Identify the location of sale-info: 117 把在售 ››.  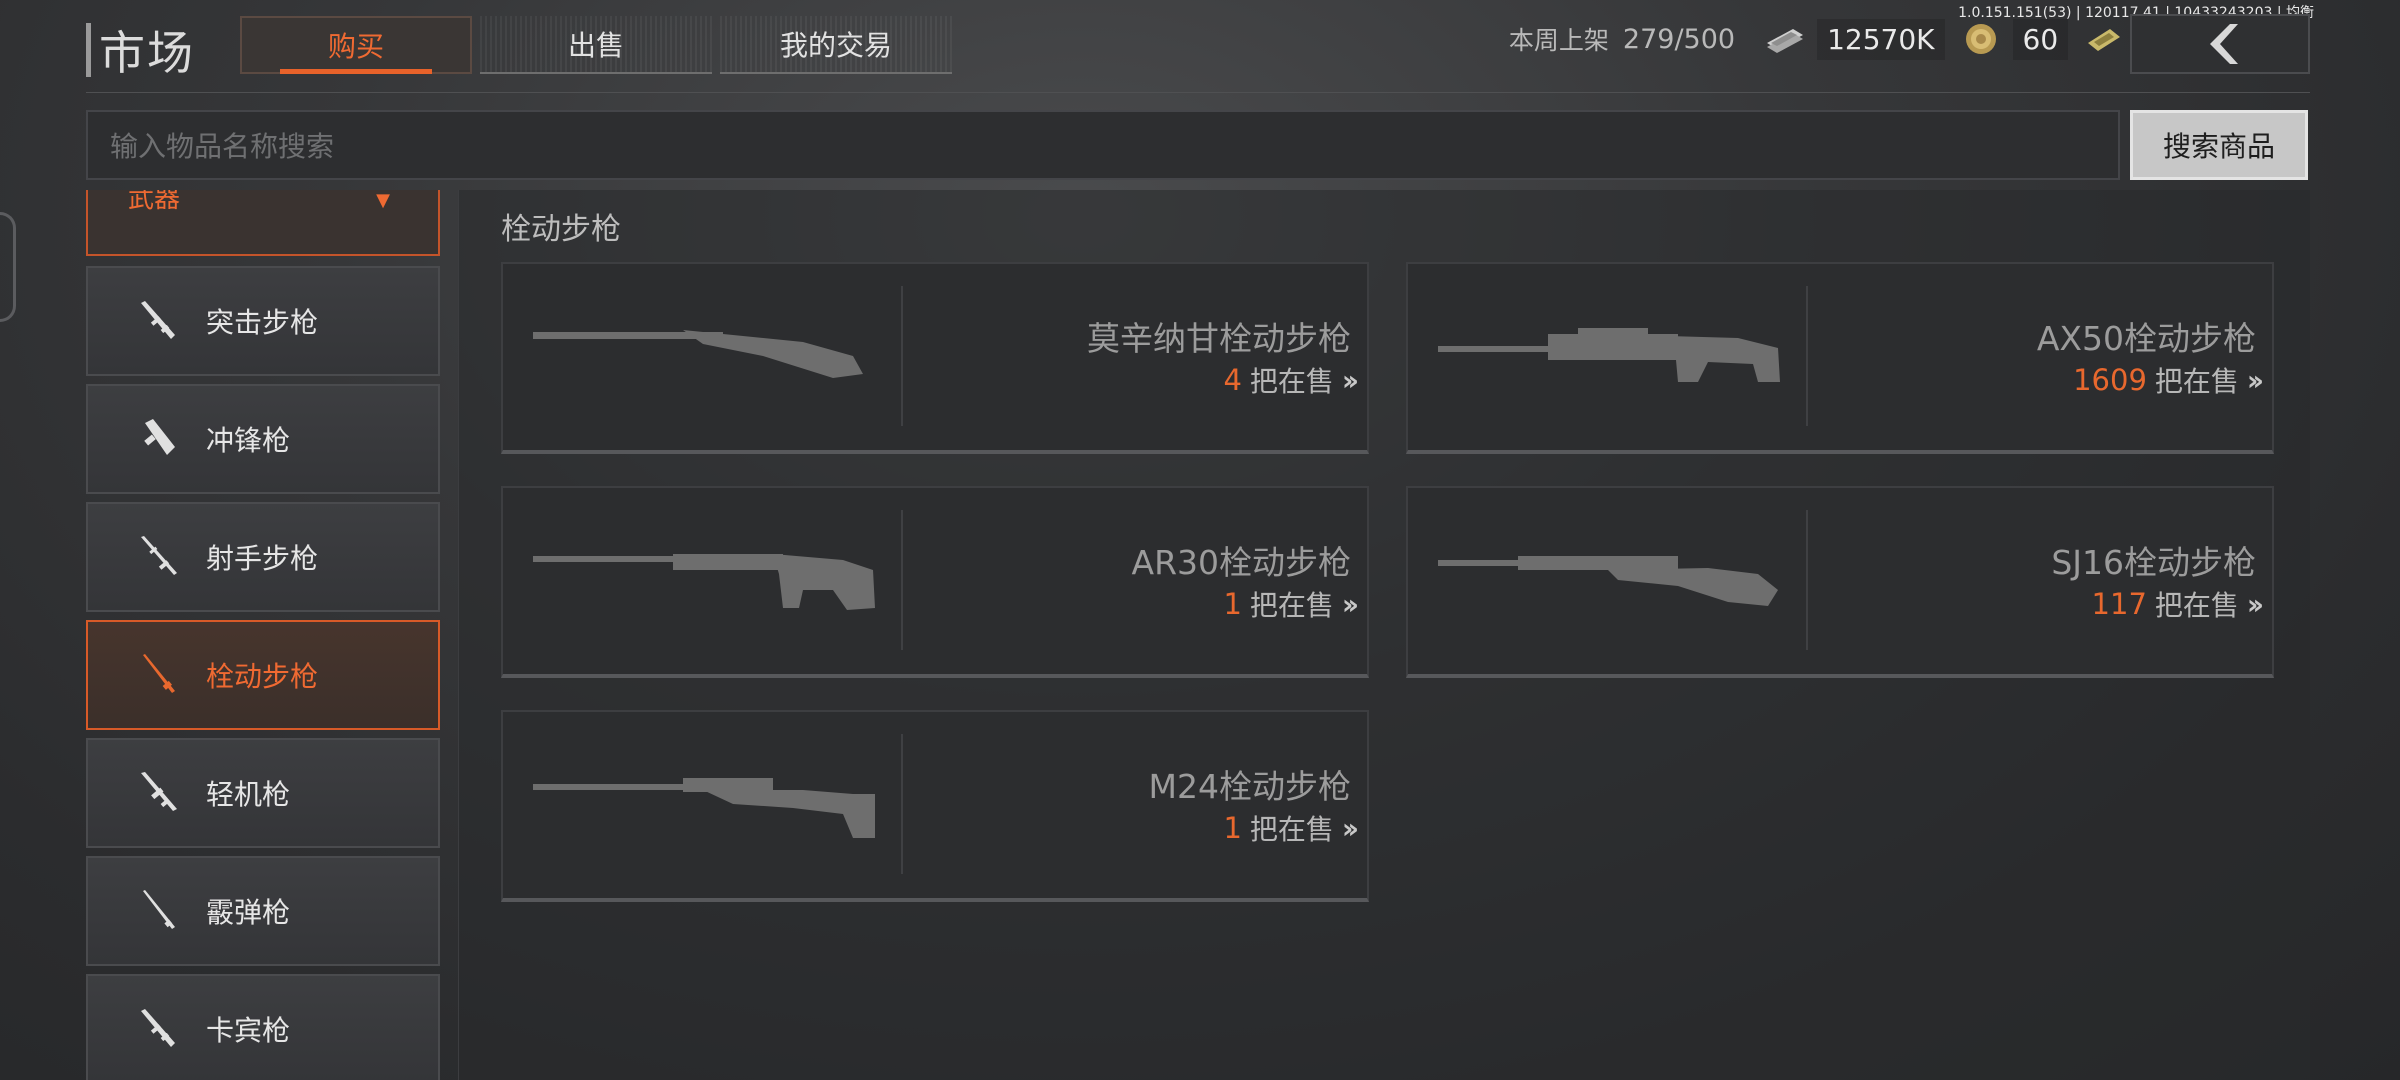
(2177, 604).